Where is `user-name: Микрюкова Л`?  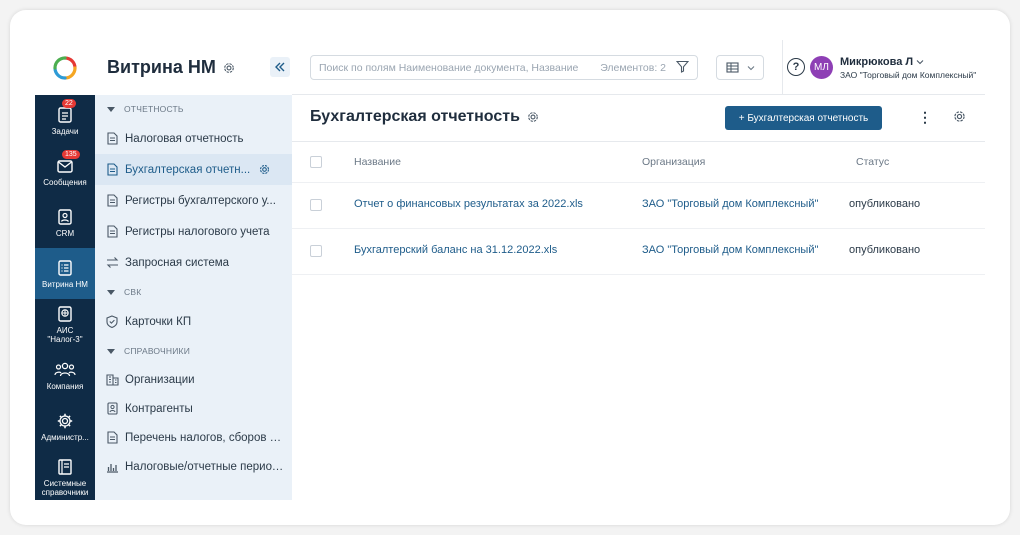 user-name: Микрюкова Л is located at coordinates (877, 62).